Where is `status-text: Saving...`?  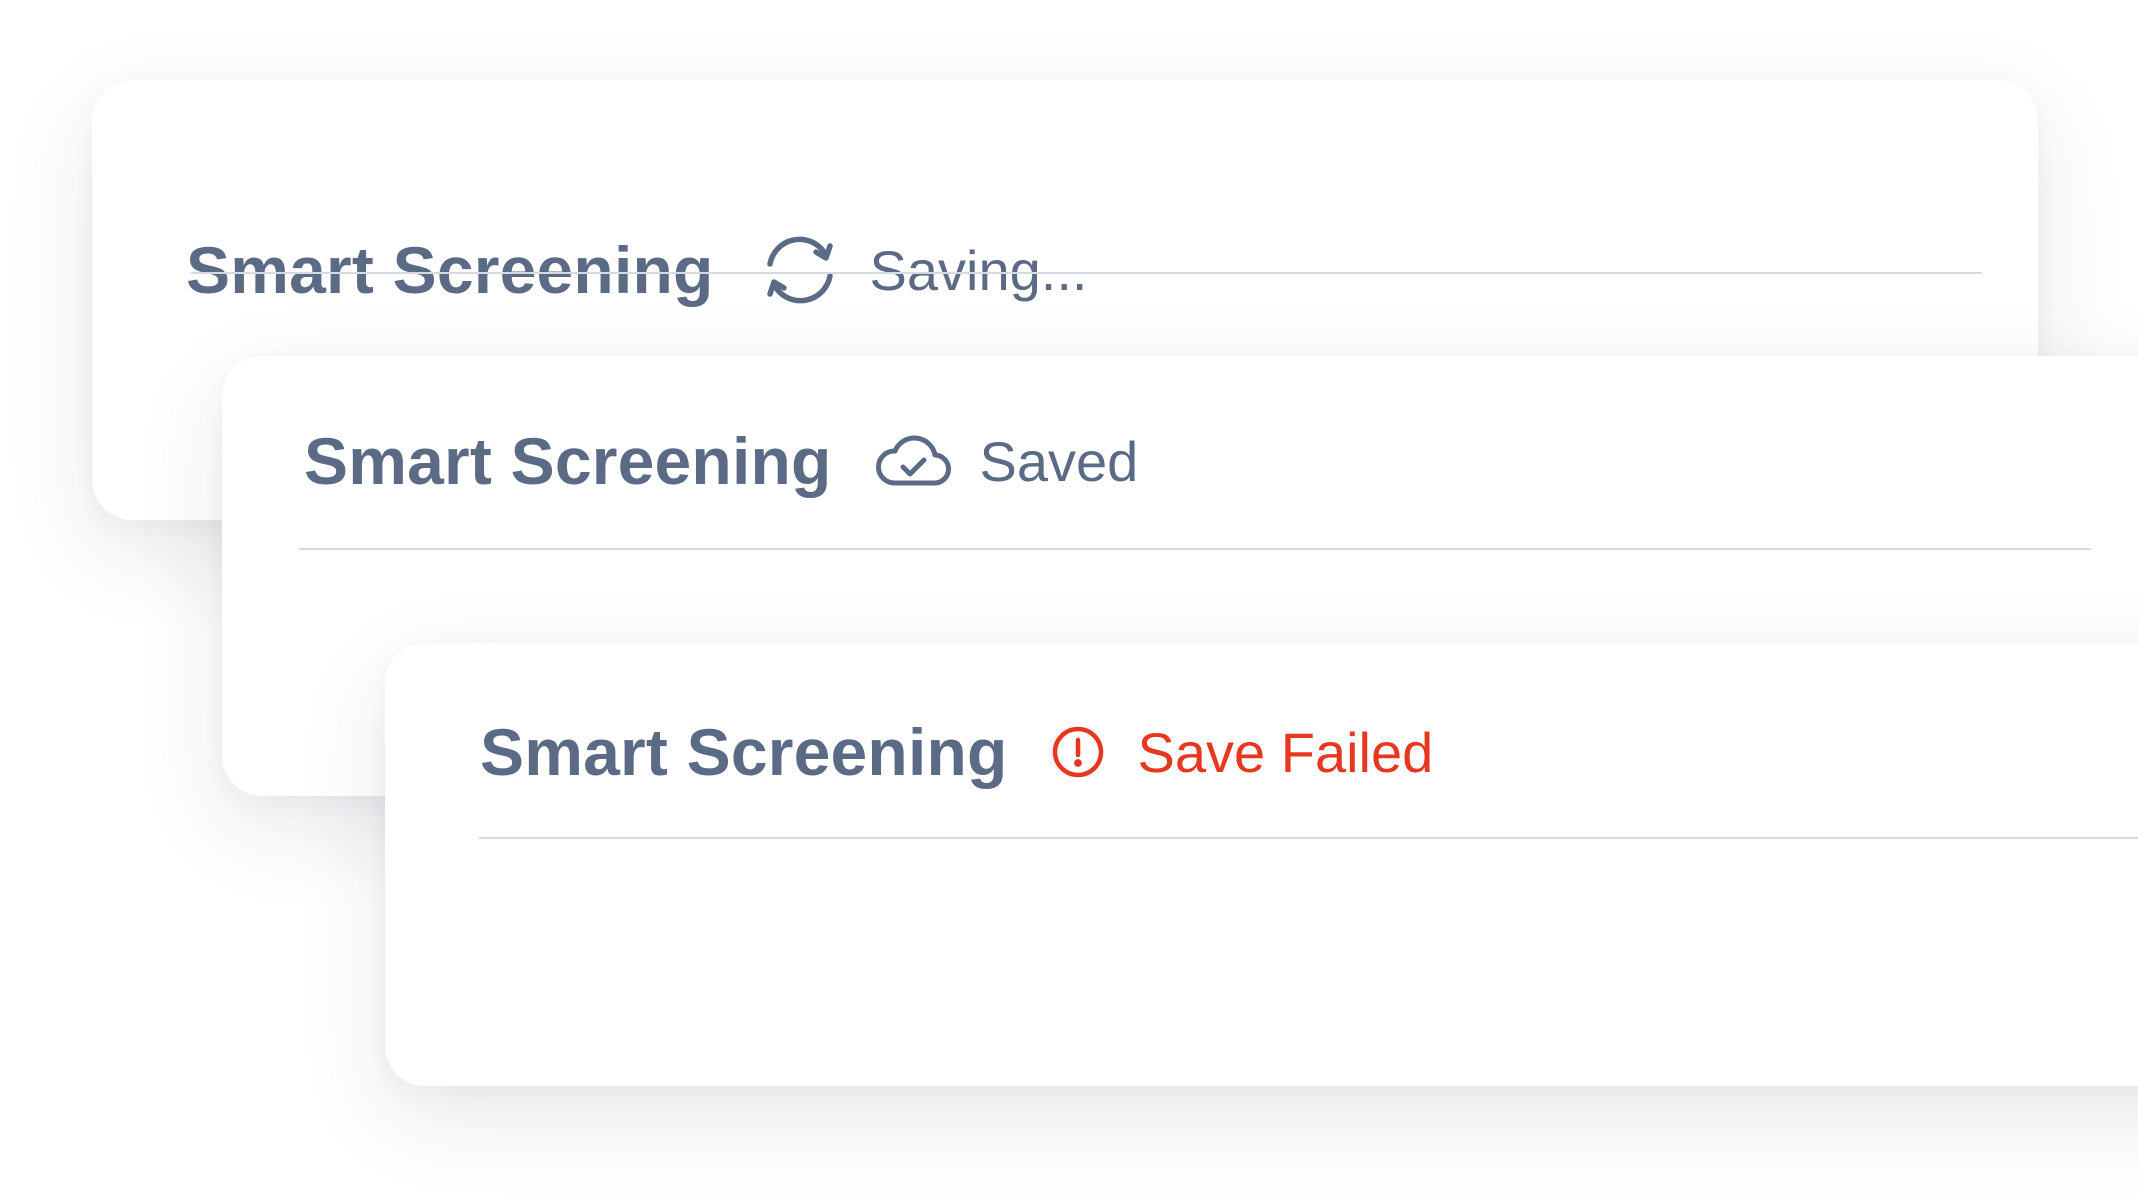
status-text: Saving... is located at coordinates (978, 270).